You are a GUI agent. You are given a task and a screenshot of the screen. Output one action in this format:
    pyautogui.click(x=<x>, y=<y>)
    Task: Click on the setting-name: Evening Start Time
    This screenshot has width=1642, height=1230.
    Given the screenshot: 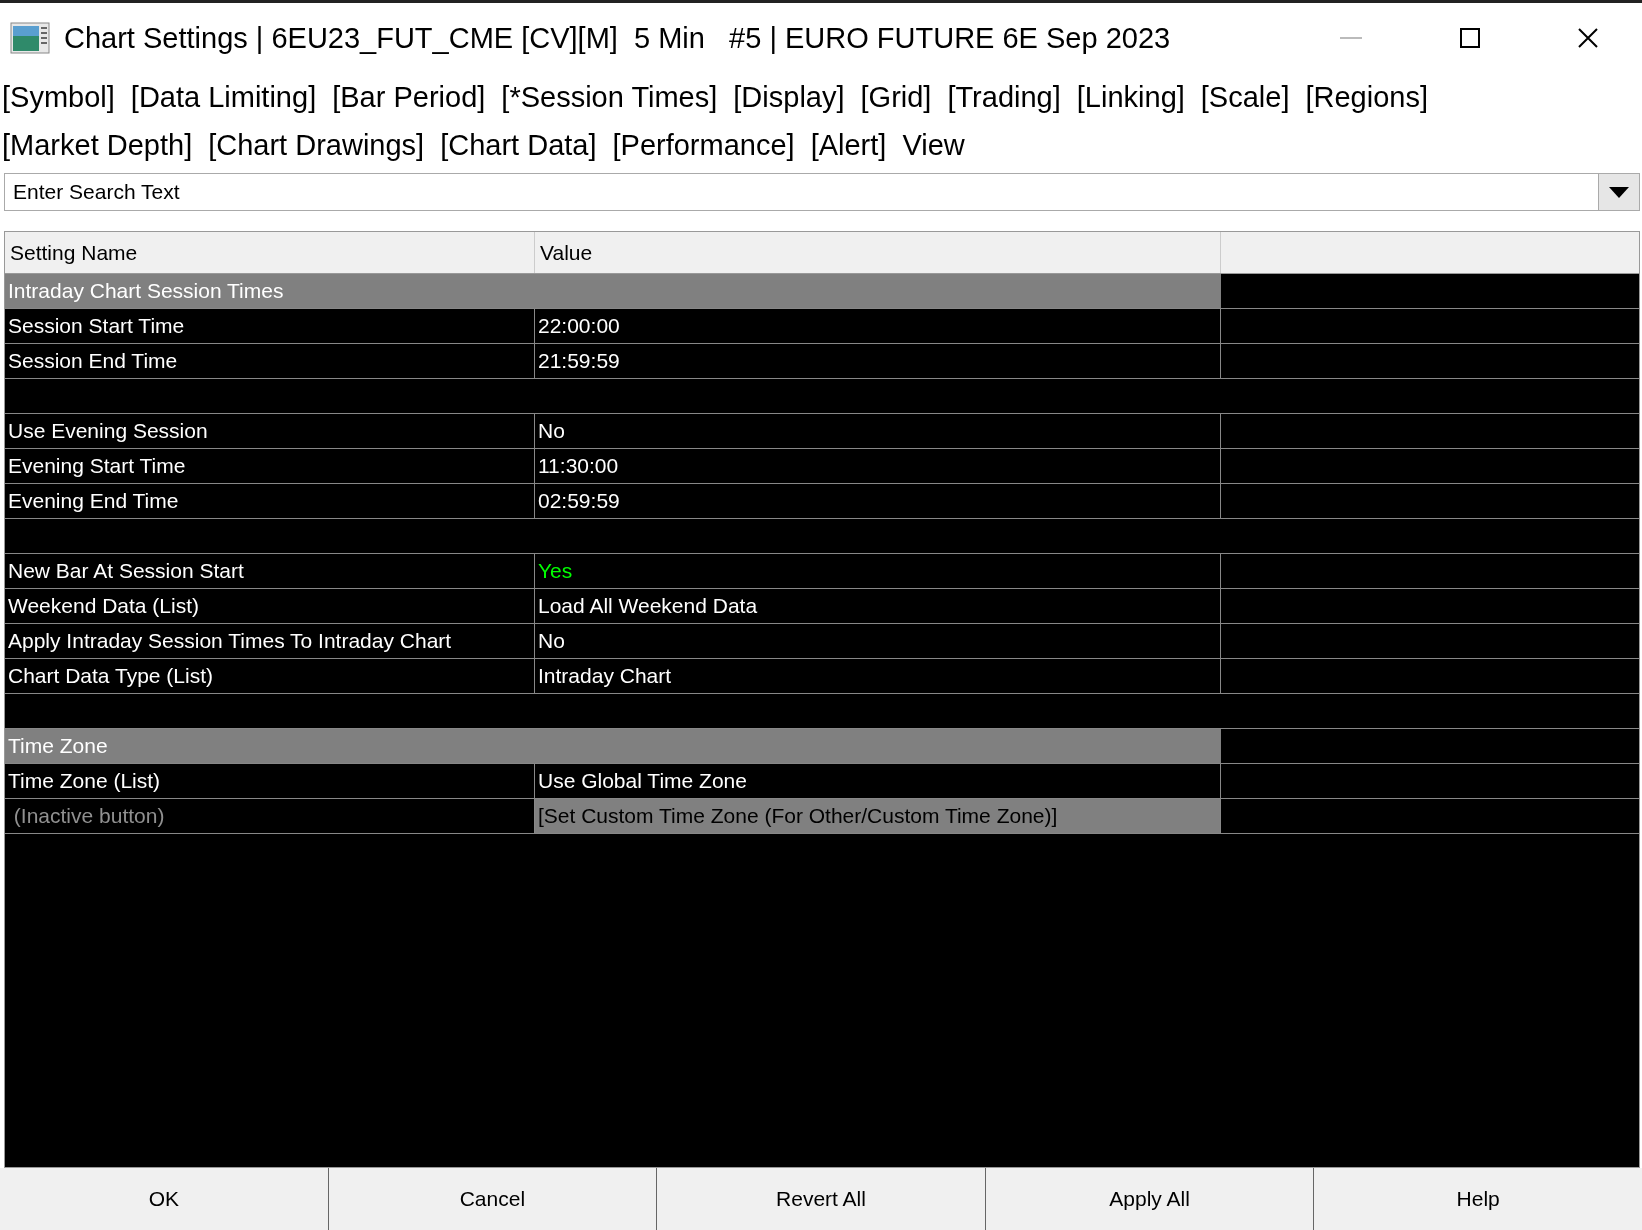 What is the action you would take?
    pyautogui.click(x=270, y=466)
    